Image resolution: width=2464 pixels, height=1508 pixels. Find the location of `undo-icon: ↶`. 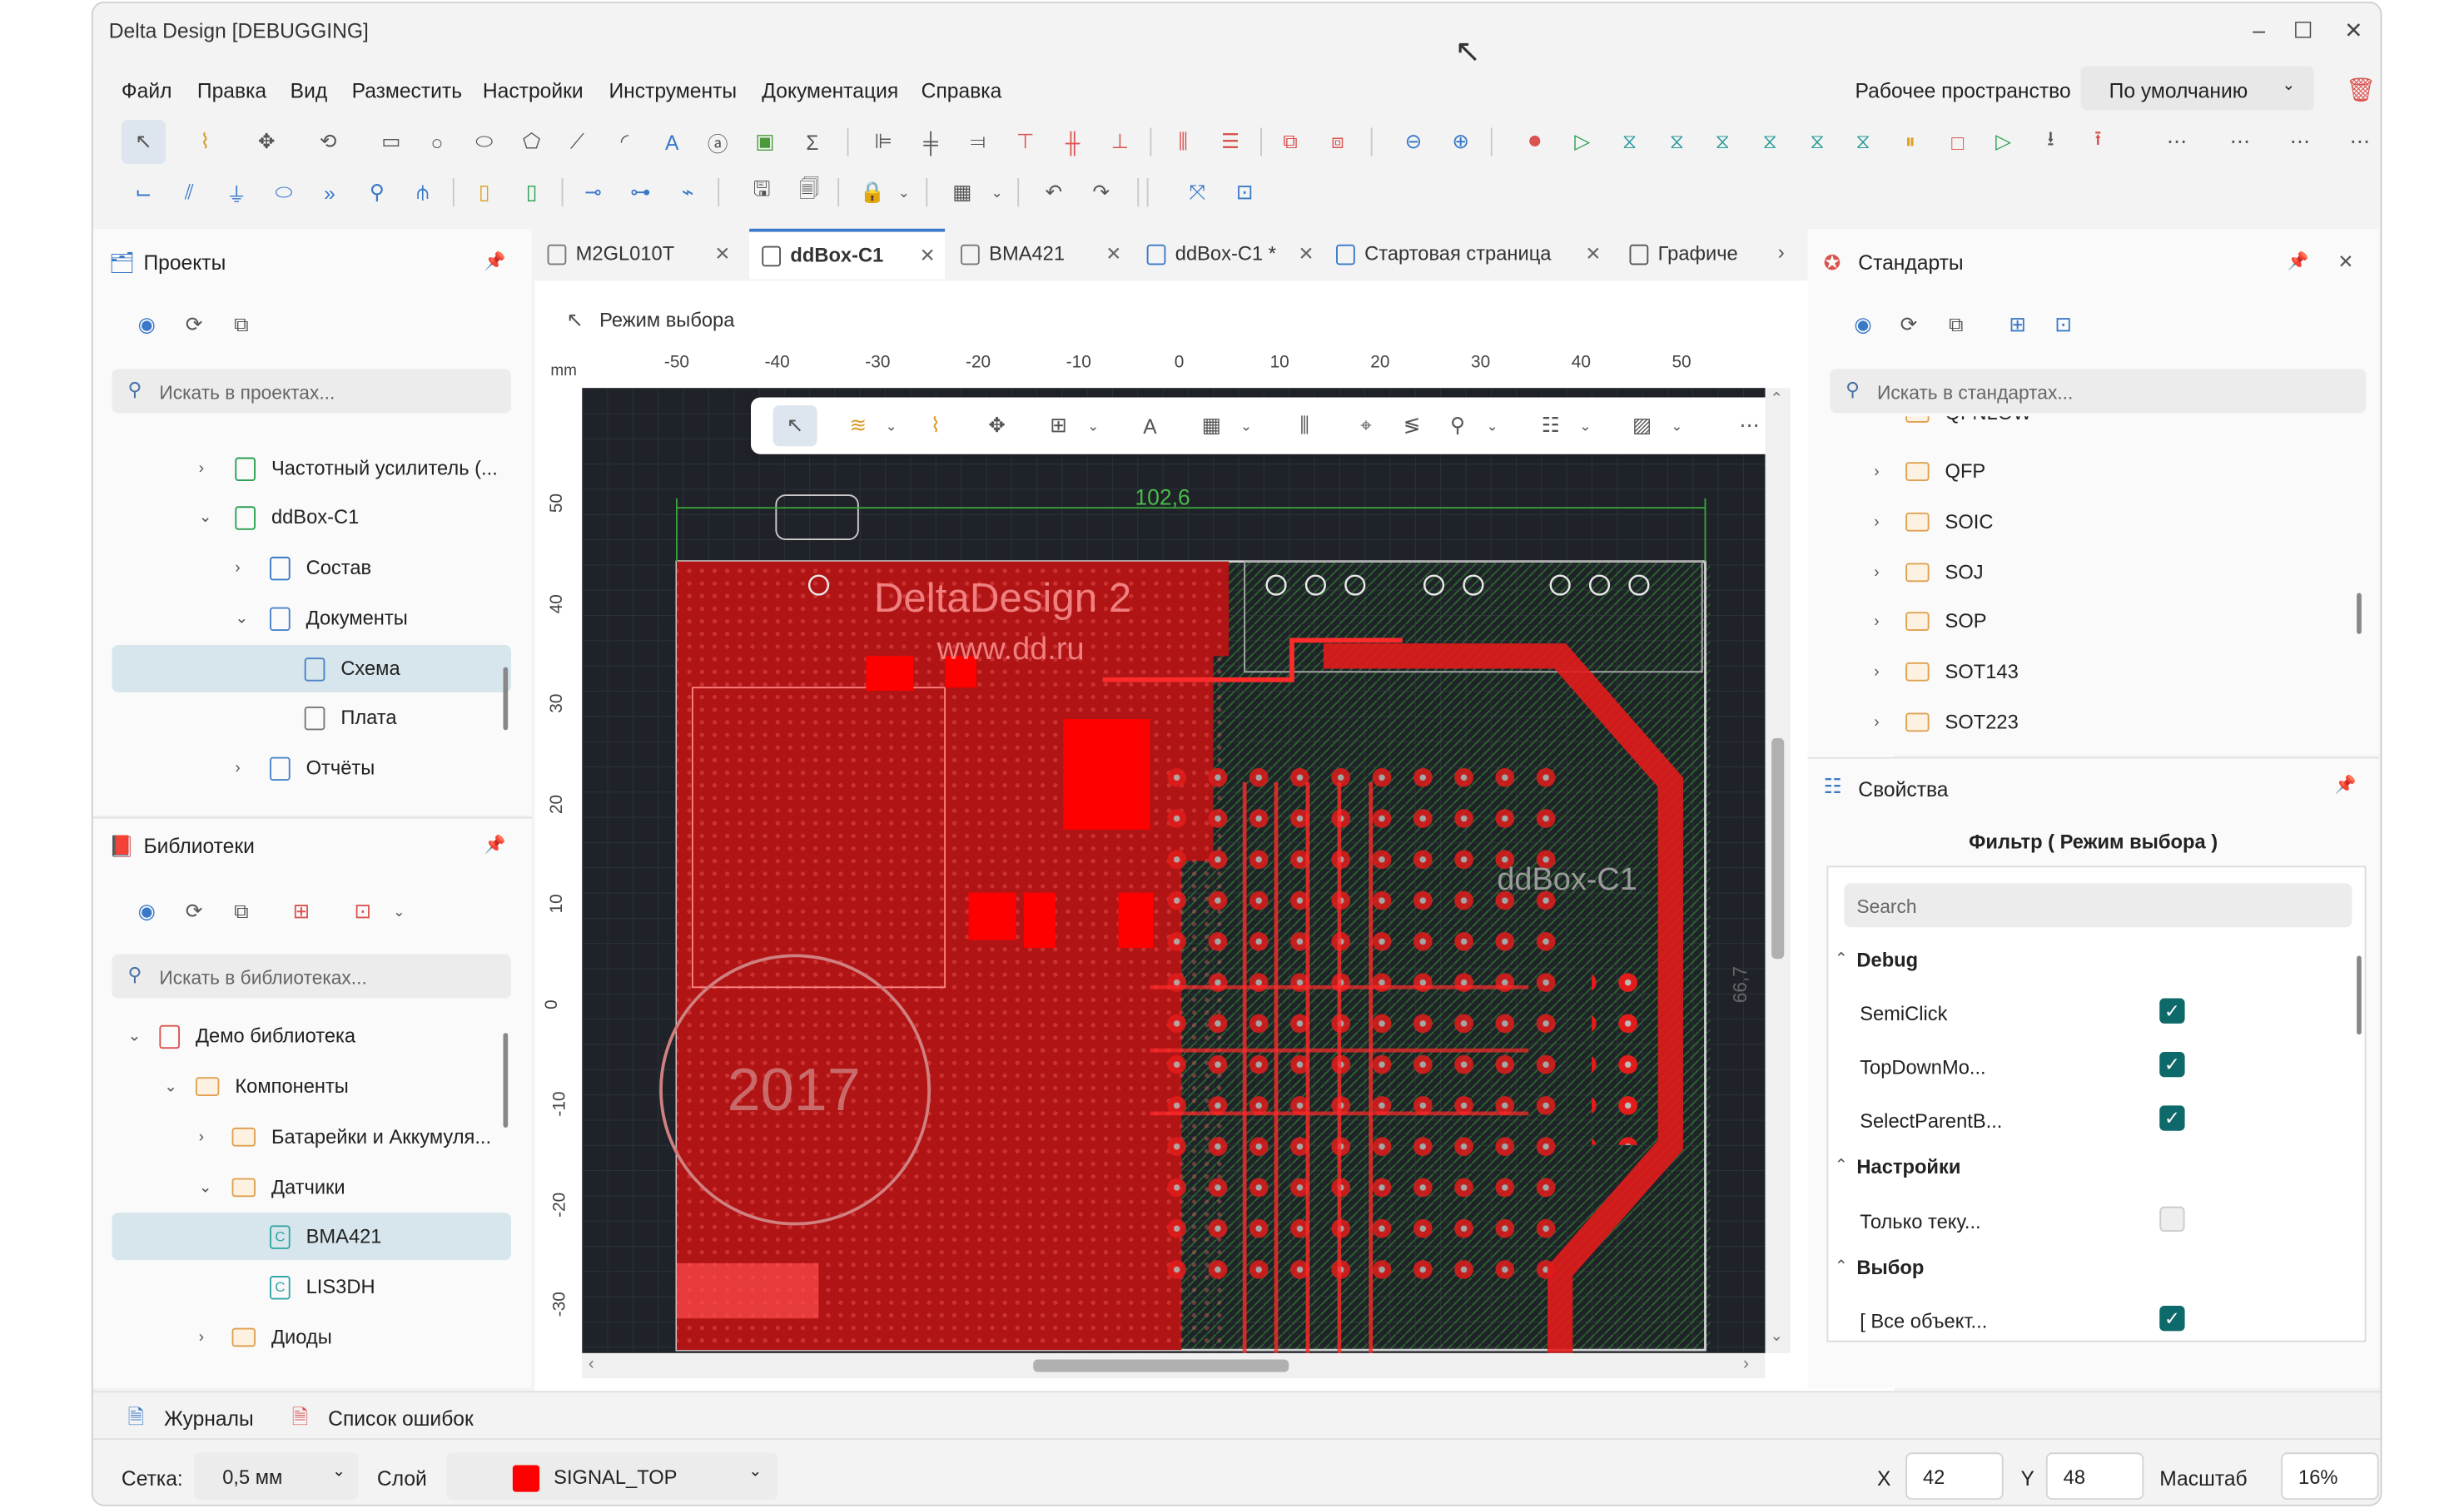

undo-icon: ↶ is located at coordinates (1053, 193).